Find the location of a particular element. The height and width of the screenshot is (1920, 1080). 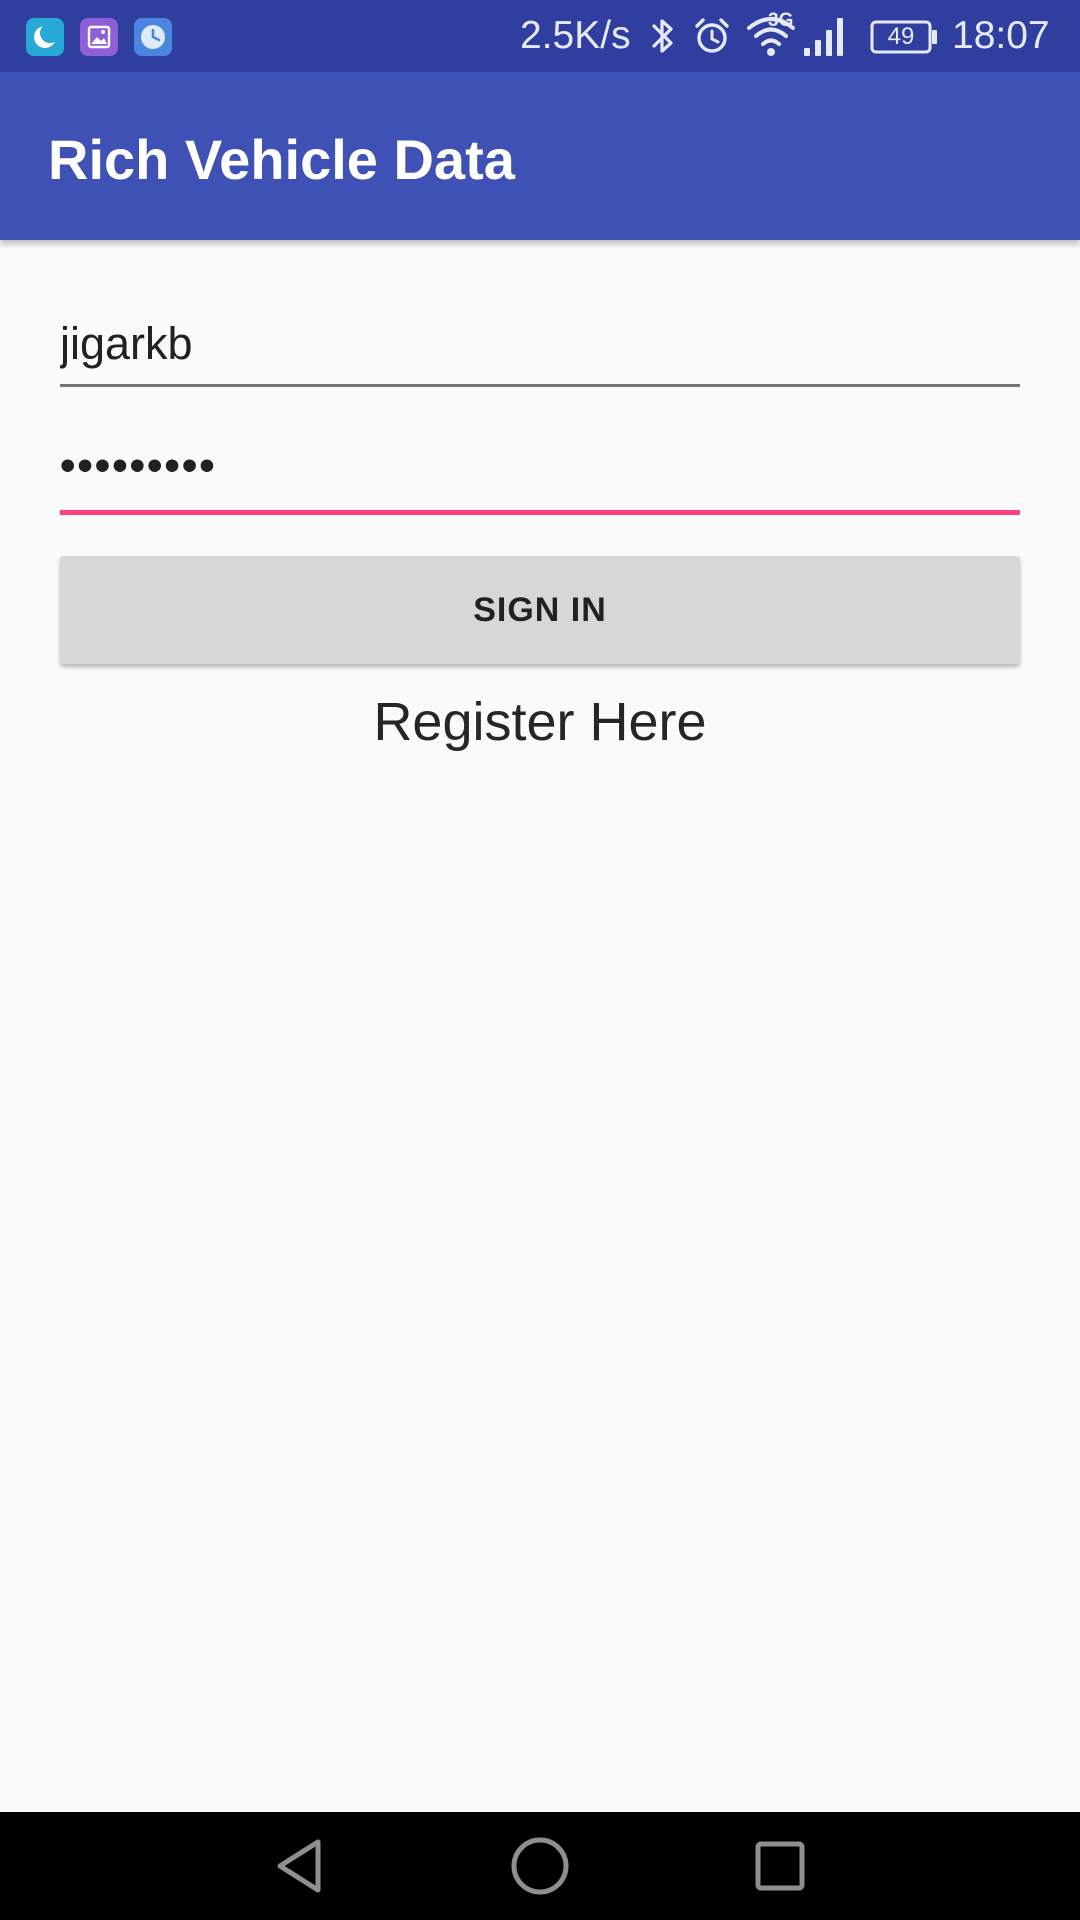

back-icon is located at coordinates (300, 1866).